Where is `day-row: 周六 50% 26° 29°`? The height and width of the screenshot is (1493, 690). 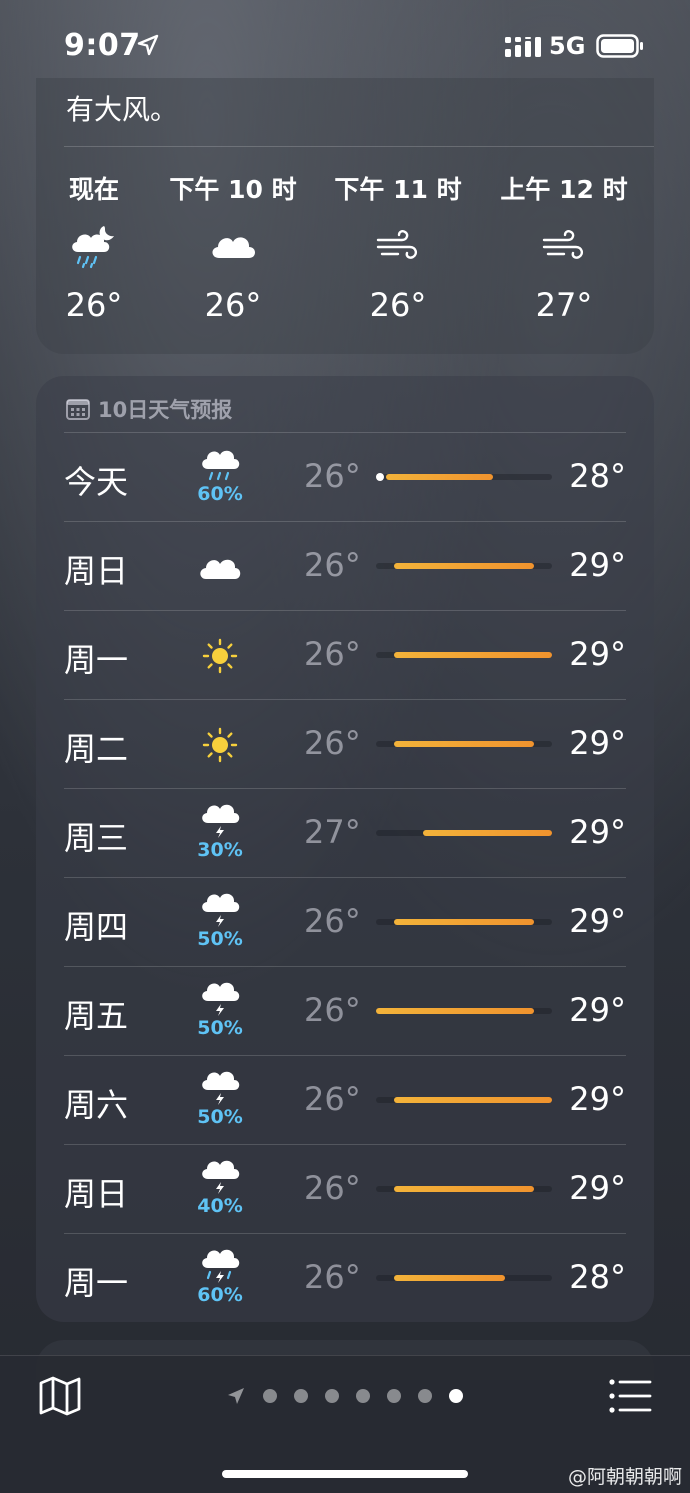
day-row: 周六 50% 26° 29° is located at coordinates (345, 1100).